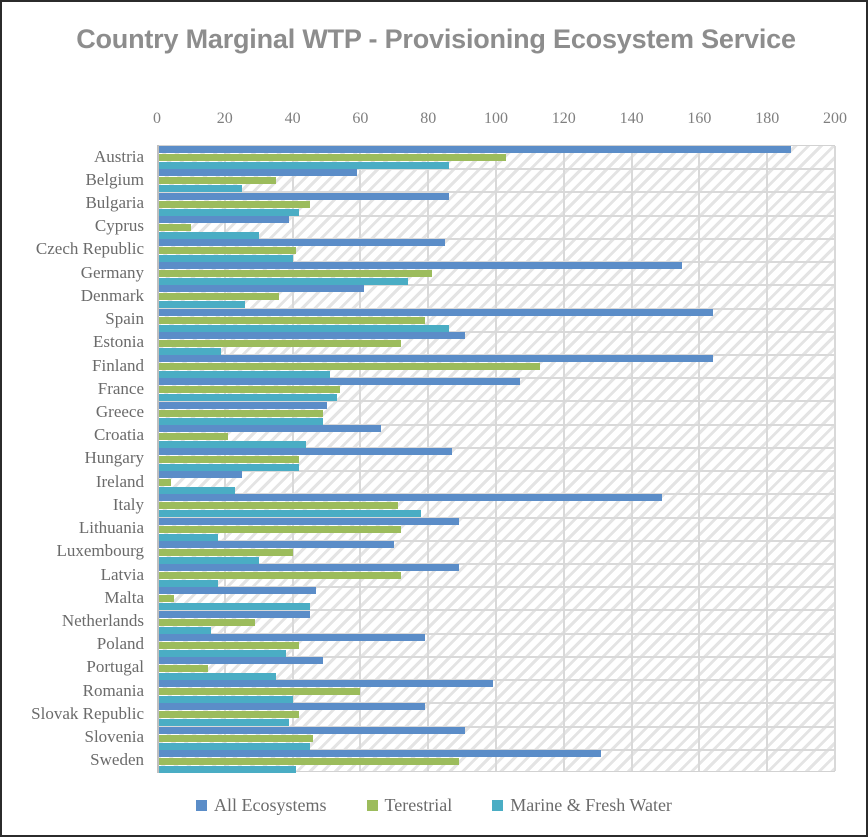 The width and height of the screenshot is (868, 837). I want to click on category-label-greece: Greece, so click(119, 412).